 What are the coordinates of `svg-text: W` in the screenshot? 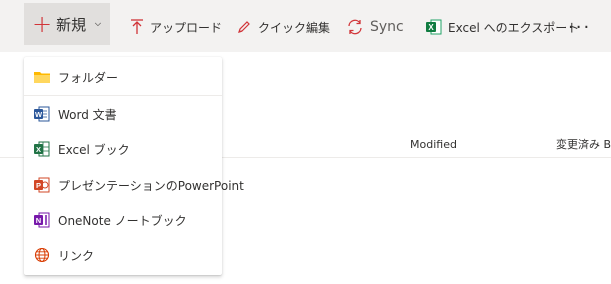 It's located at (39, 114).